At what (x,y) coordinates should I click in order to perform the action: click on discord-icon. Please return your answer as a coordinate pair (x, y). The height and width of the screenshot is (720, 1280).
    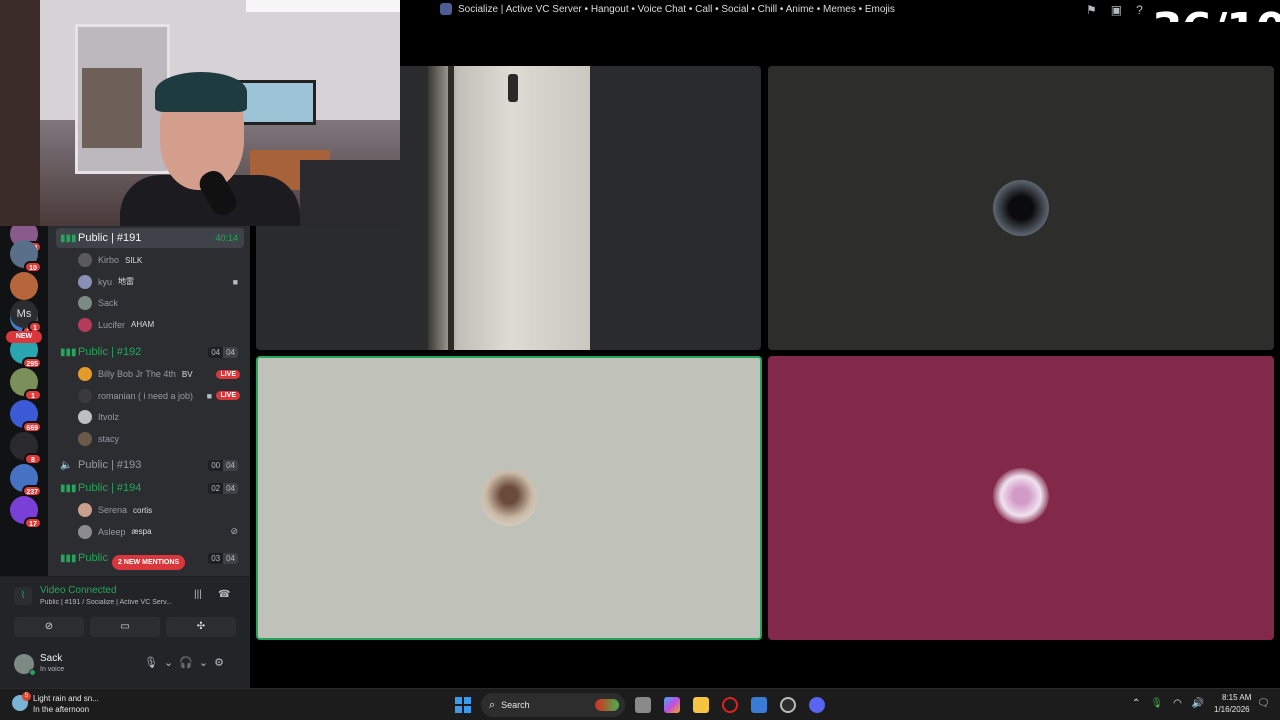
    Looking at the image, I should click on (817, 705).